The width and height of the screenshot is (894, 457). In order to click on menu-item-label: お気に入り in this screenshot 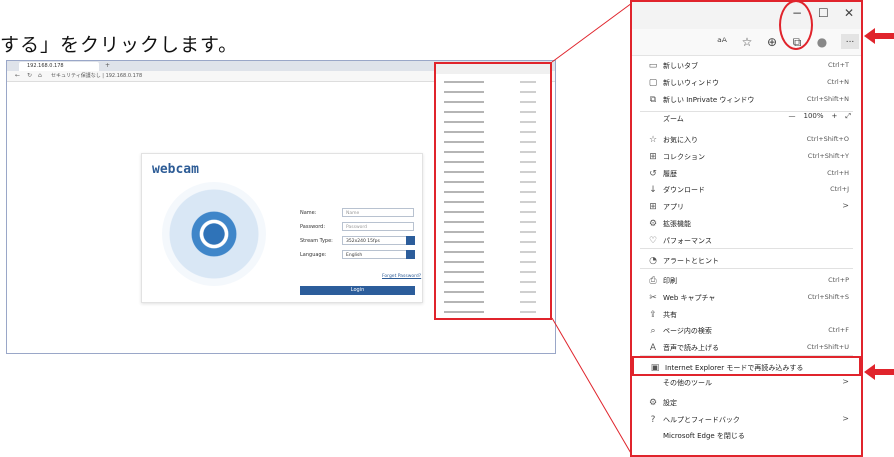, I will do `click(680, 139)`.